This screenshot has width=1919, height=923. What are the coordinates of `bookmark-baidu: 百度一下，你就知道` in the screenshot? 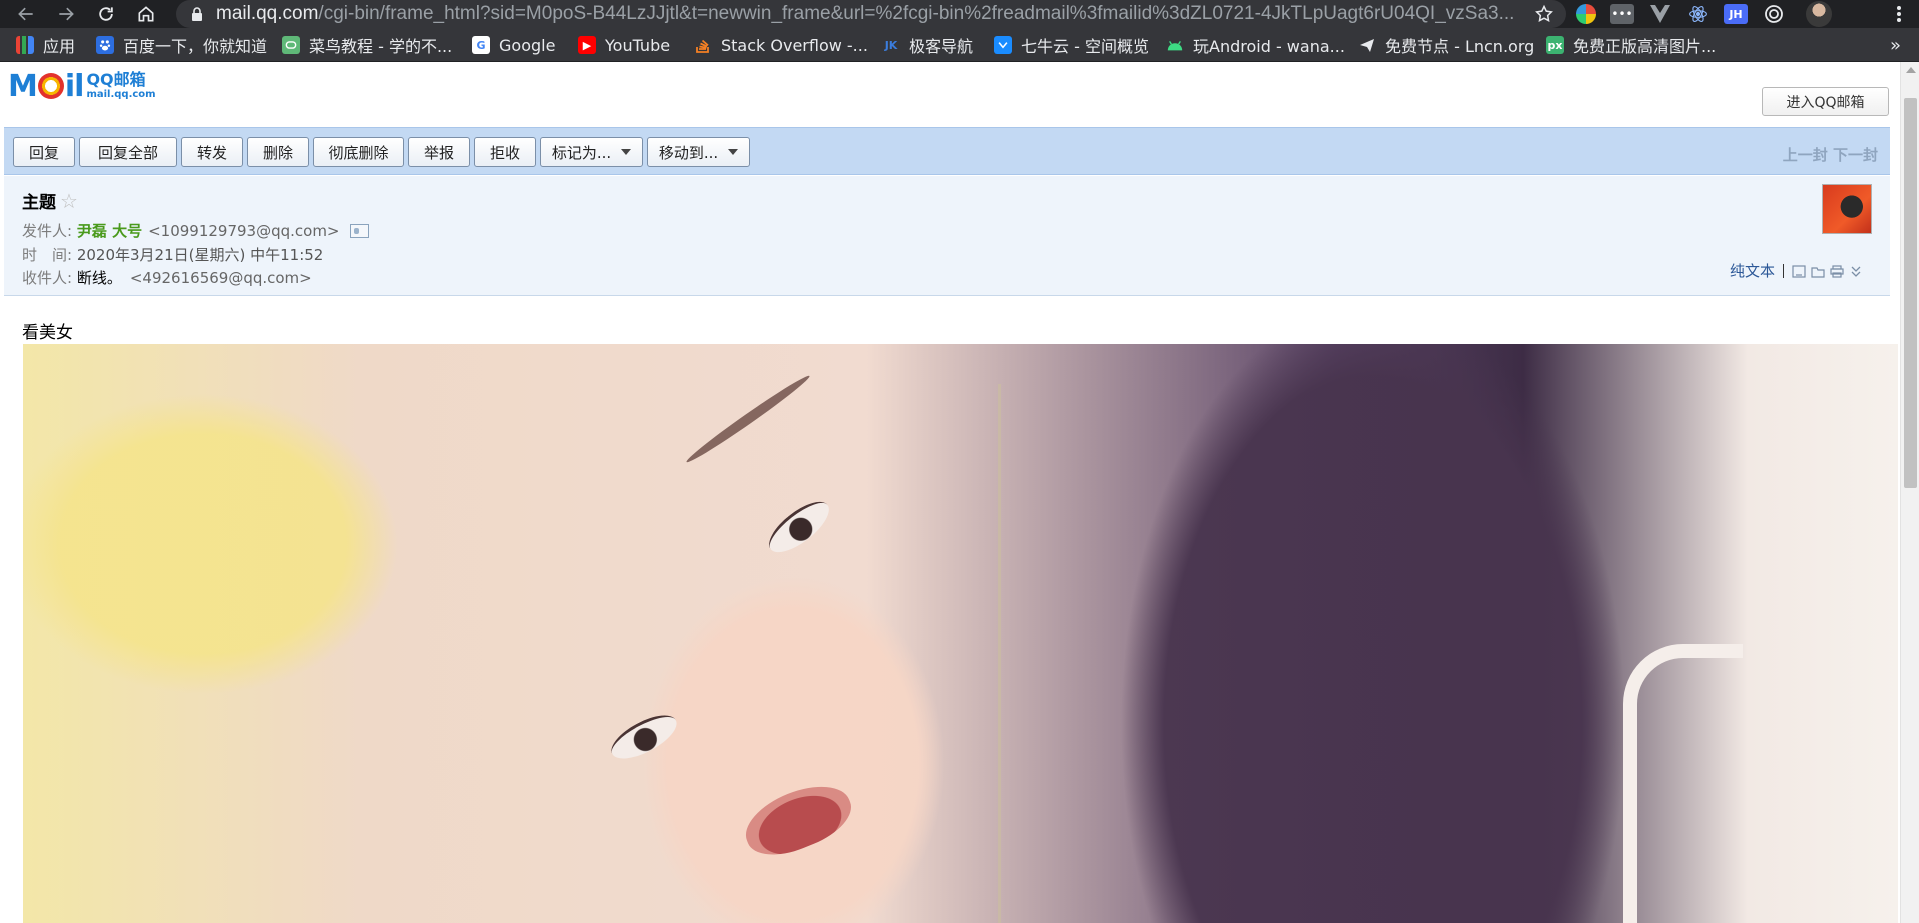 It's located at (181, 45).